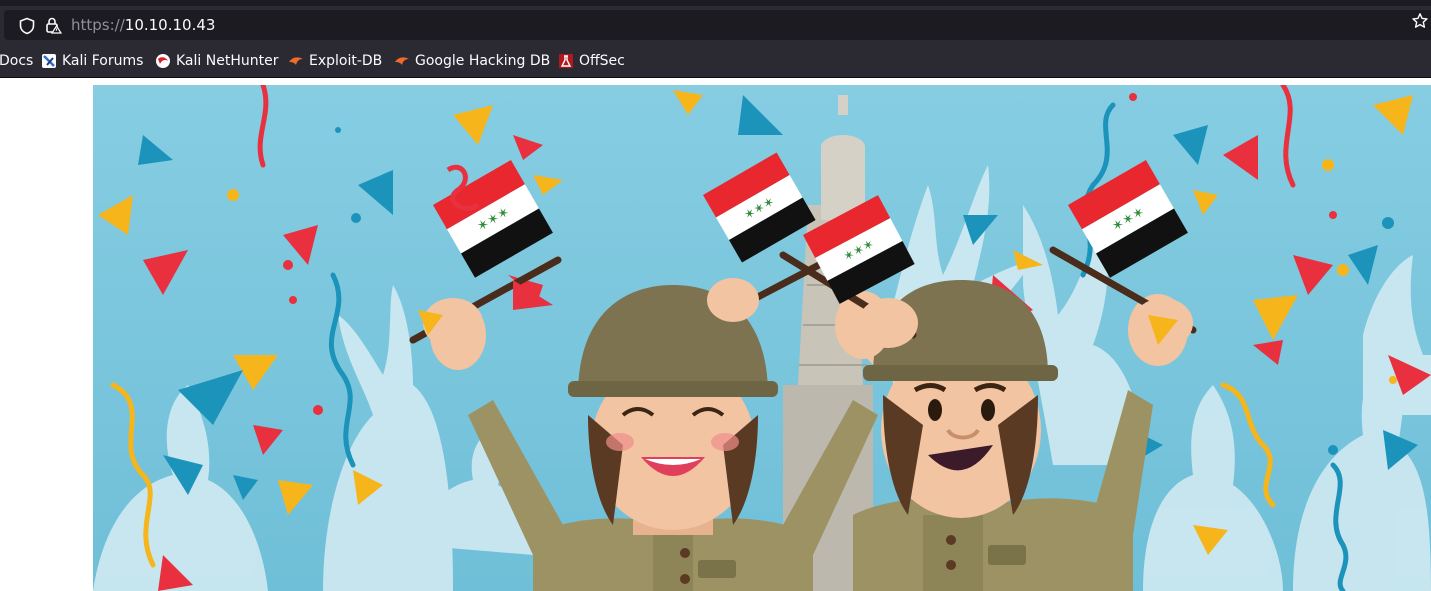  Describe the element at coordinates (103, 61) in the screenshot. I see `bookmark-label: Kali Forums` at that location.